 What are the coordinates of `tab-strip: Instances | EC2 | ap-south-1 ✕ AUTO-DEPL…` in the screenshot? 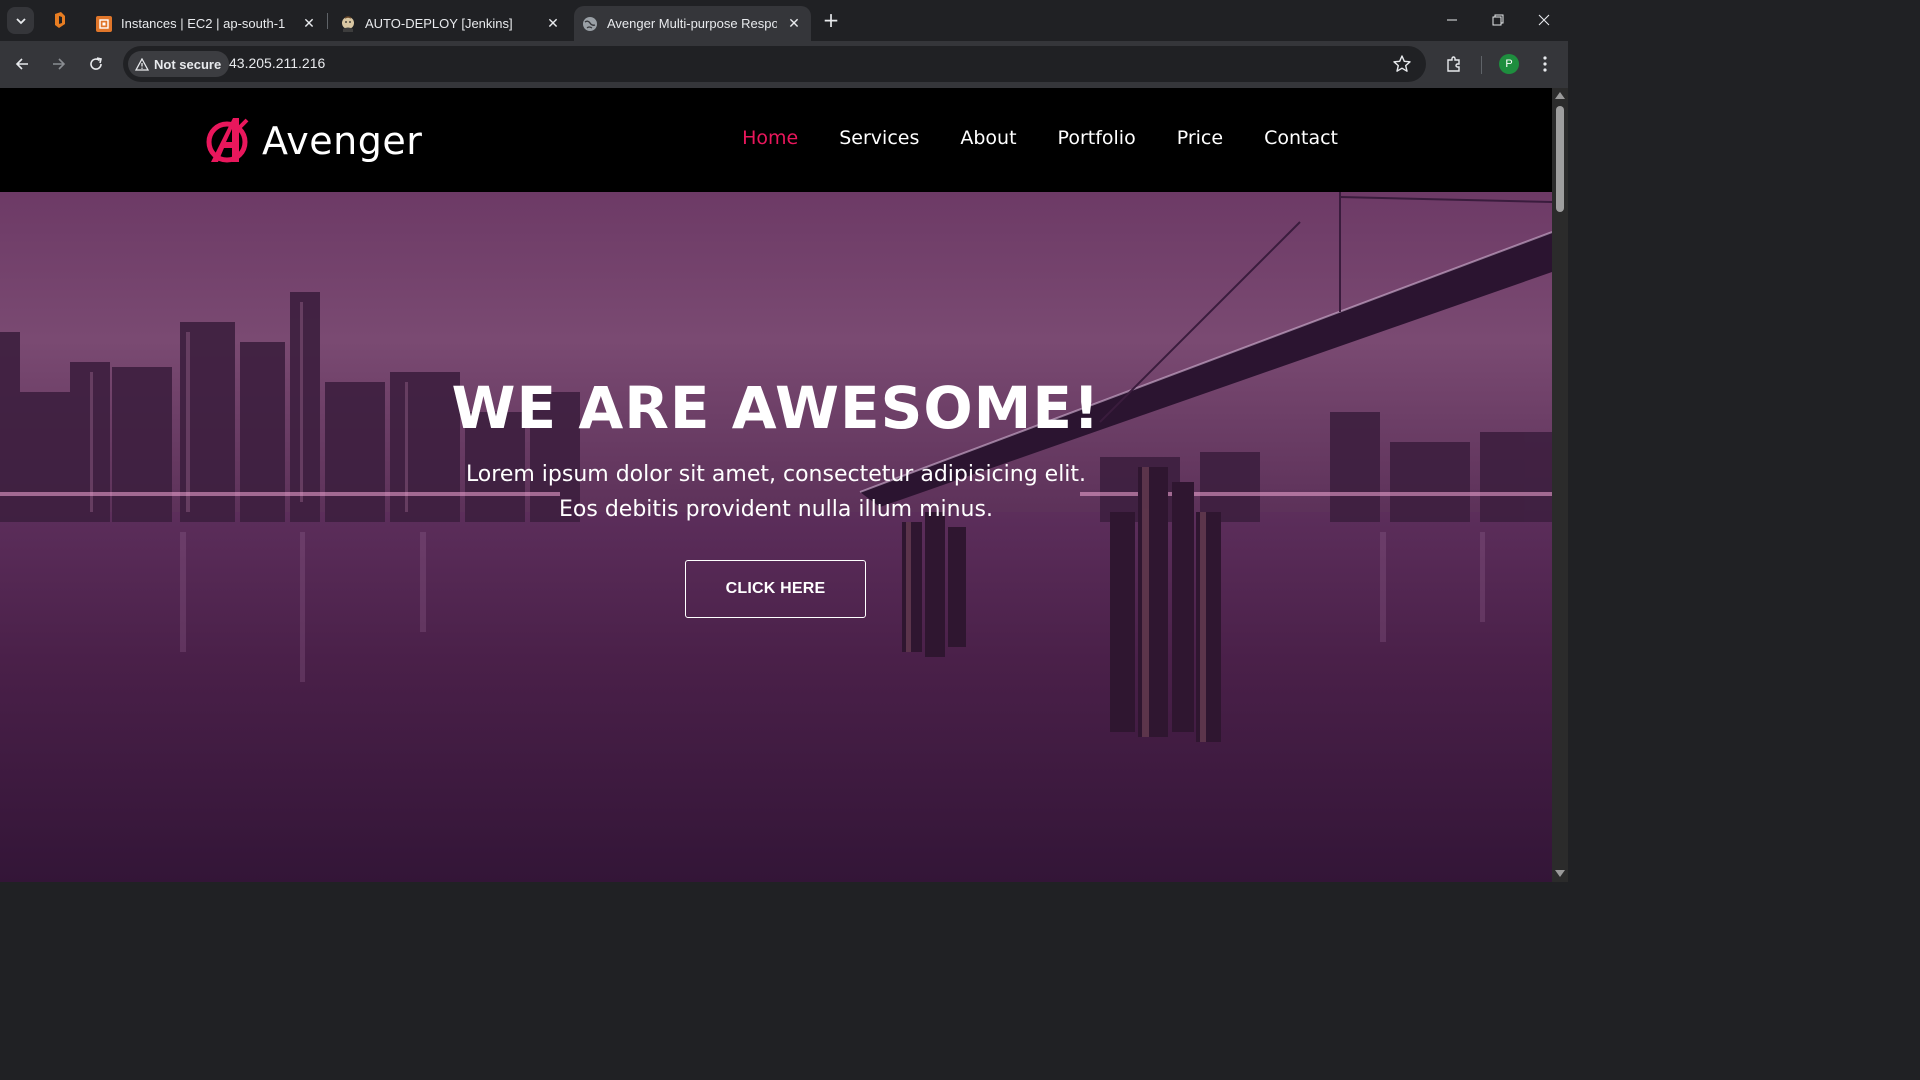 It's located at (784, 20).